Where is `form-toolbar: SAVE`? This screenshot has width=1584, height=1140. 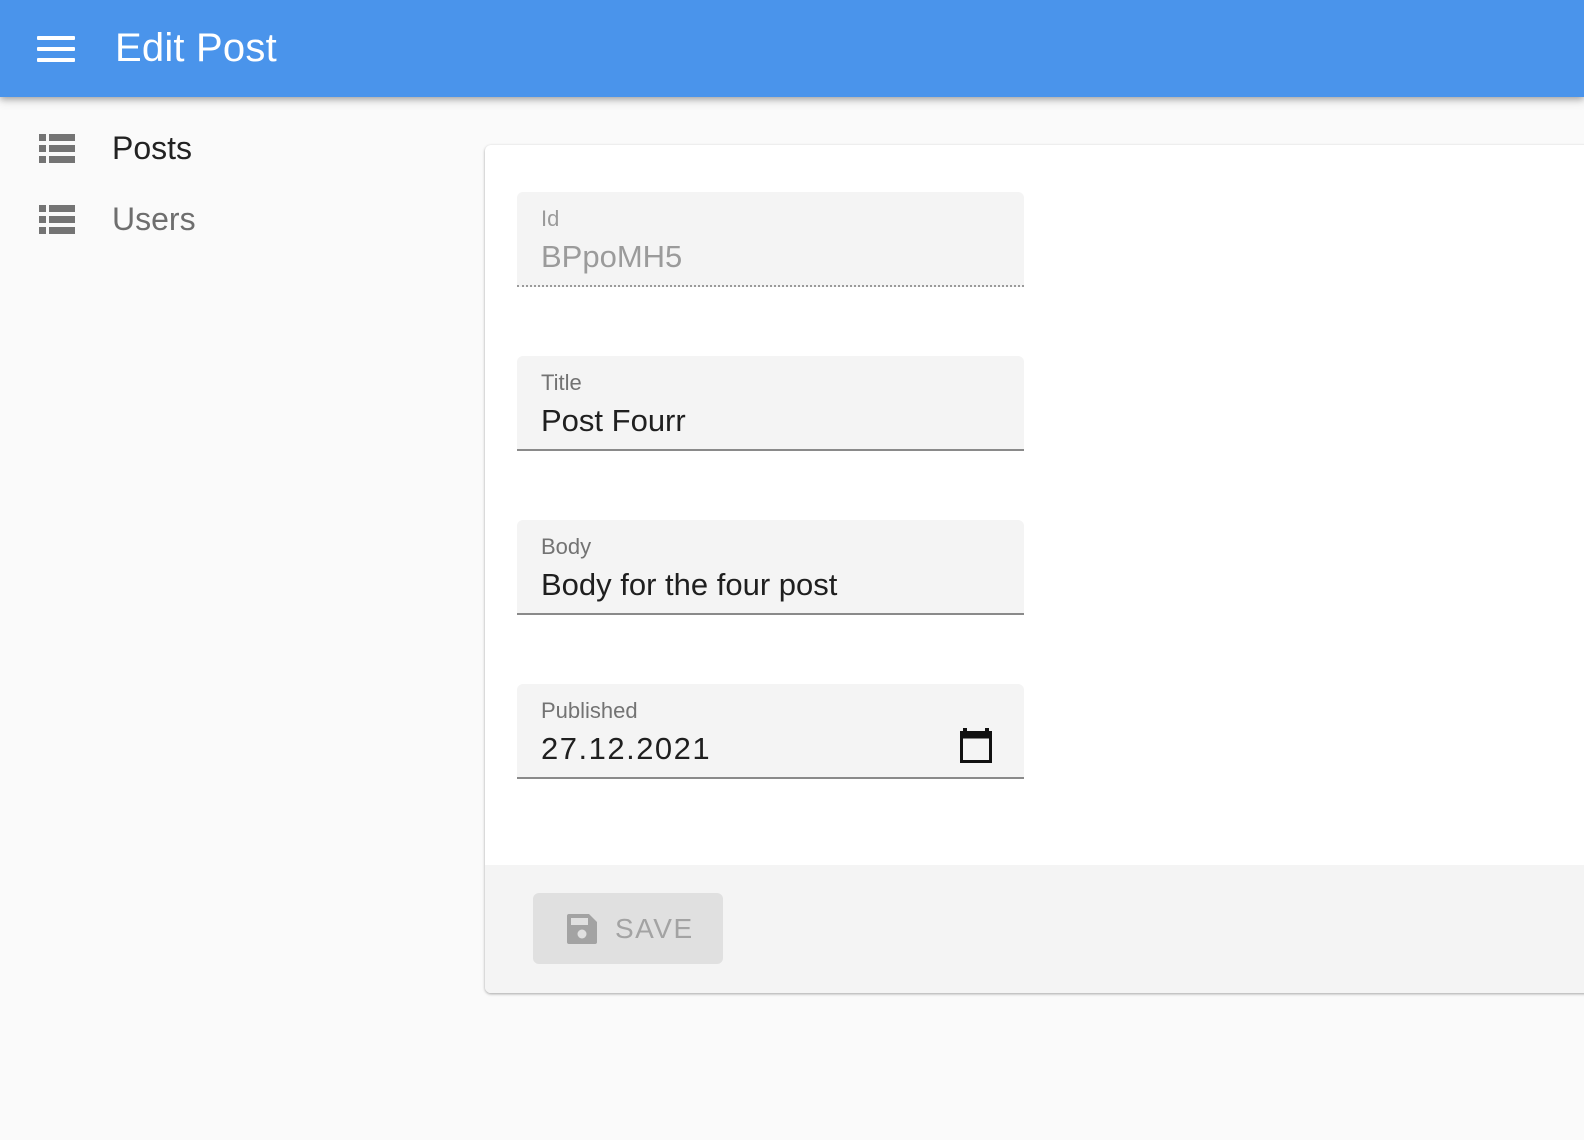
form-toolbar: SAVE is located at coordinates (1034, 929).